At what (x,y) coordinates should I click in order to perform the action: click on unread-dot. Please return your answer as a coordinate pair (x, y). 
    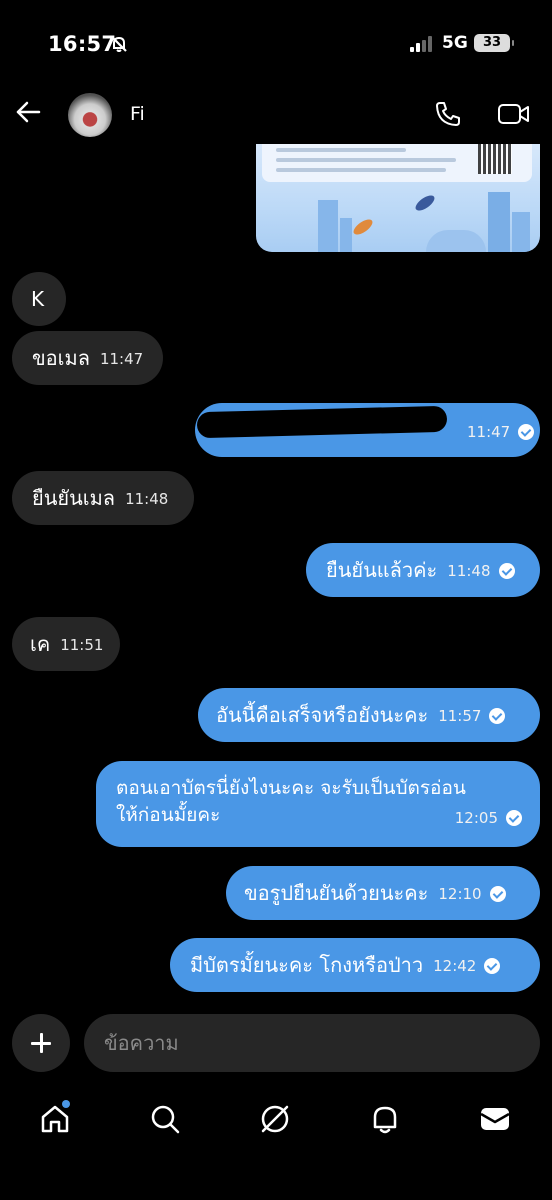
    Looking at the image, I should click on (66, 1104).